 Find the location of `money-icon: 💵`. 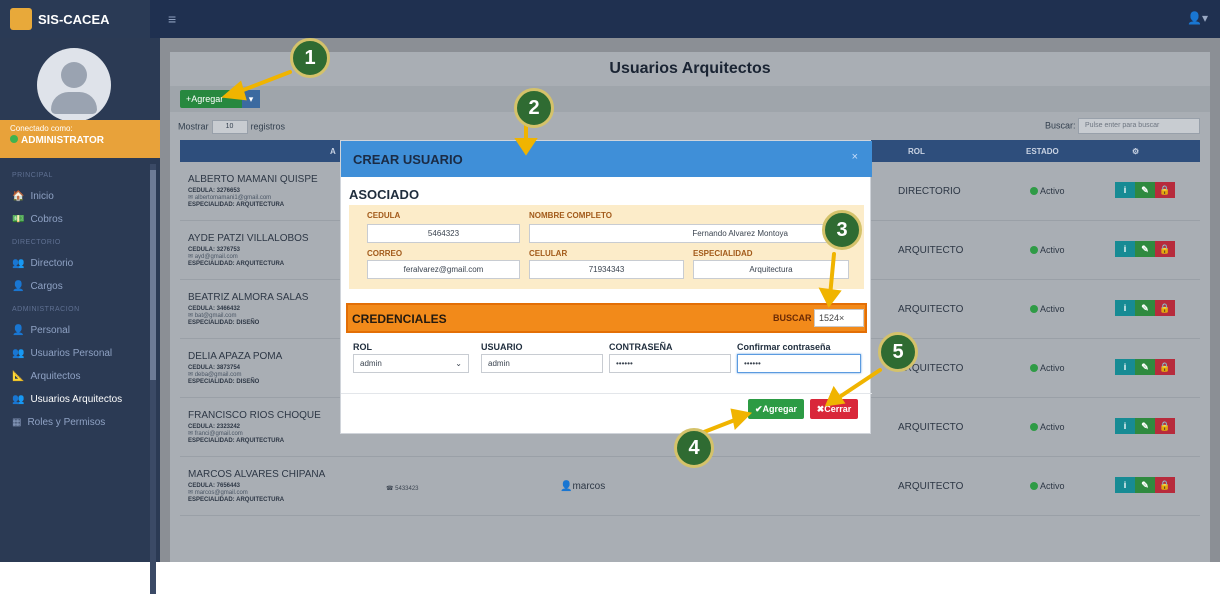

money-icon: 💵 is located at coordinates (18, 219).